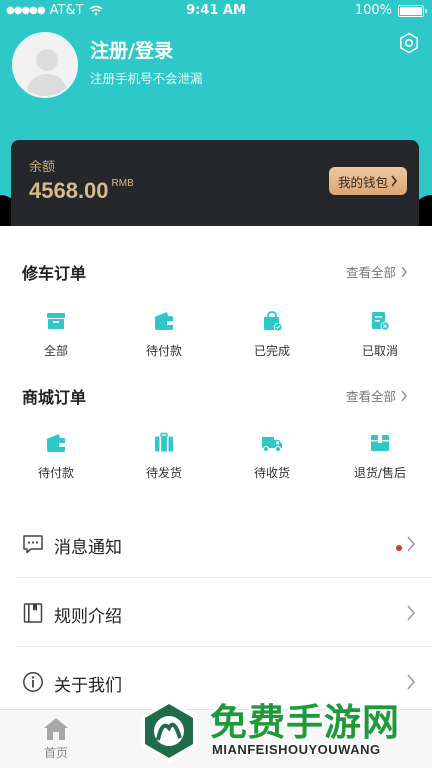  I want to click on mall-order-pending-payment-label: 待付款, so click(55, 473).